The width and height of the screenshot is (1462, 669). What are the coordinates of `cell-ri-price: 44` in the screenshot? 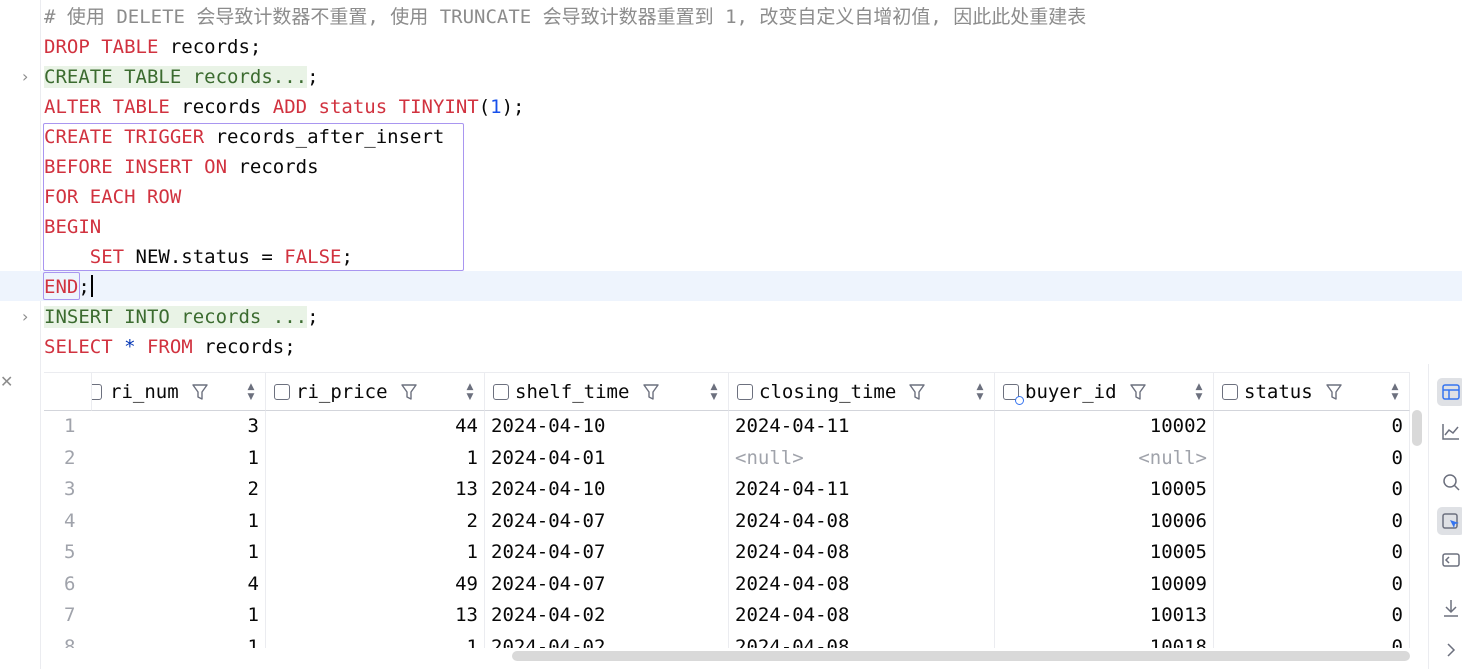 It's located at (375, 427).